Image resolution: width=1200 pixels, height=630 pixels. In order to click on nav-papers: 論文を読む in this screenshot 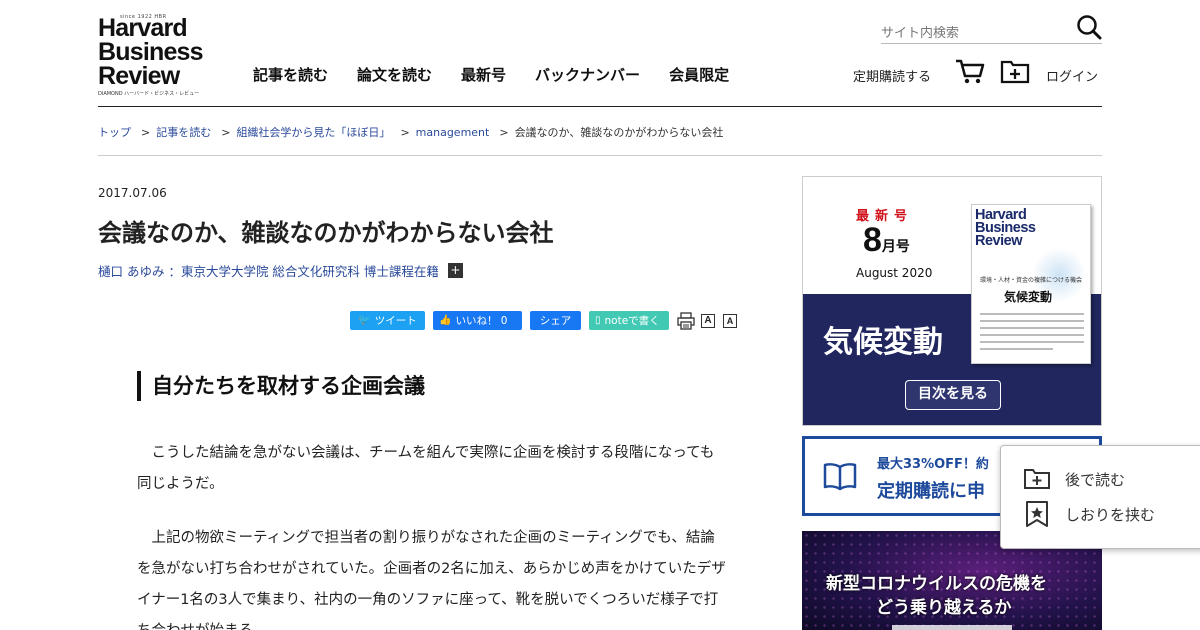, I will do `click(394, 74)`.